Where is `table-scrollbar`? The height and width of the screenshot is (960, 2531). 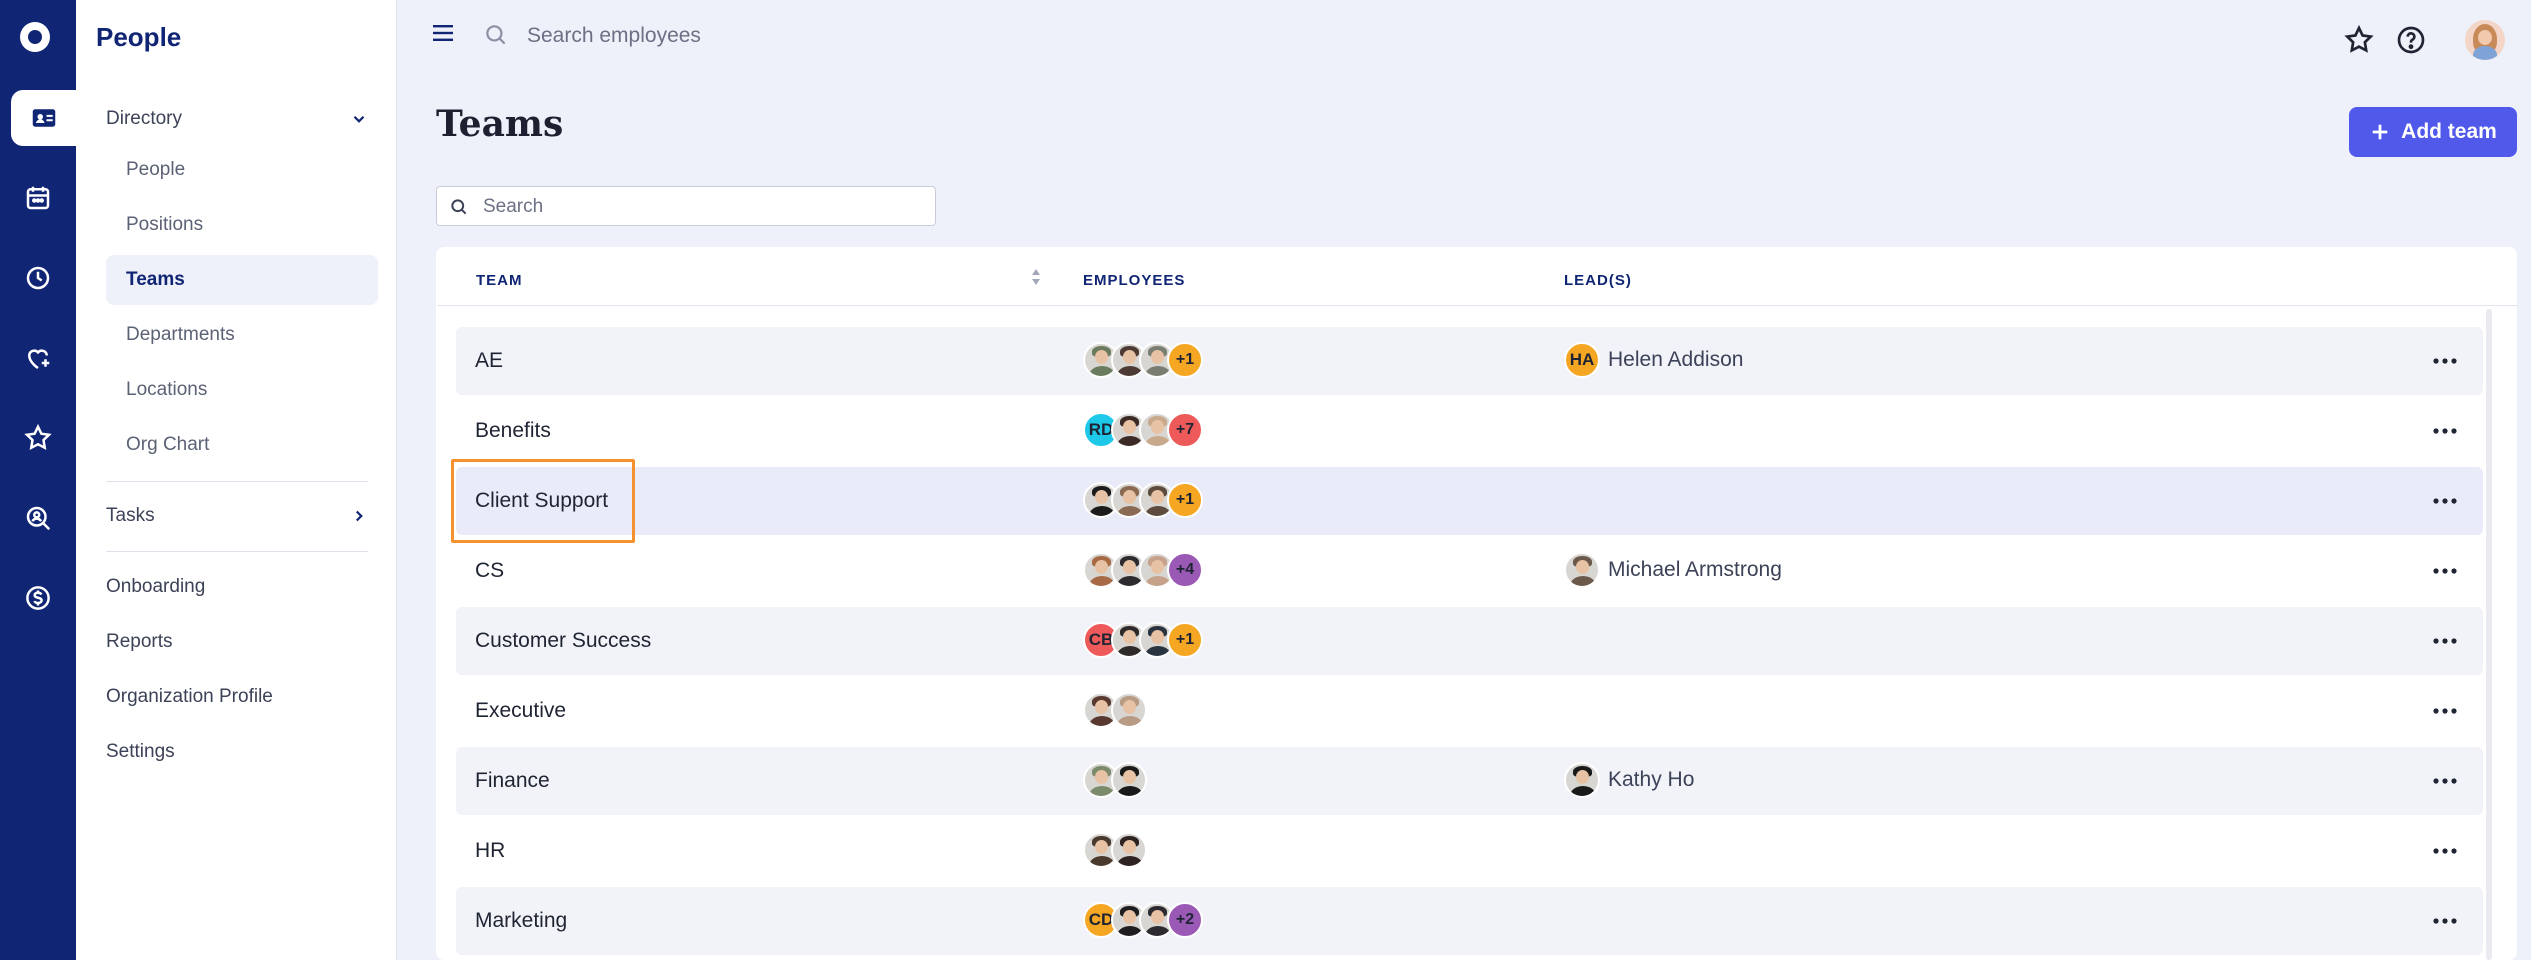 table-scrollbar is located at coordinates (2489, 634).